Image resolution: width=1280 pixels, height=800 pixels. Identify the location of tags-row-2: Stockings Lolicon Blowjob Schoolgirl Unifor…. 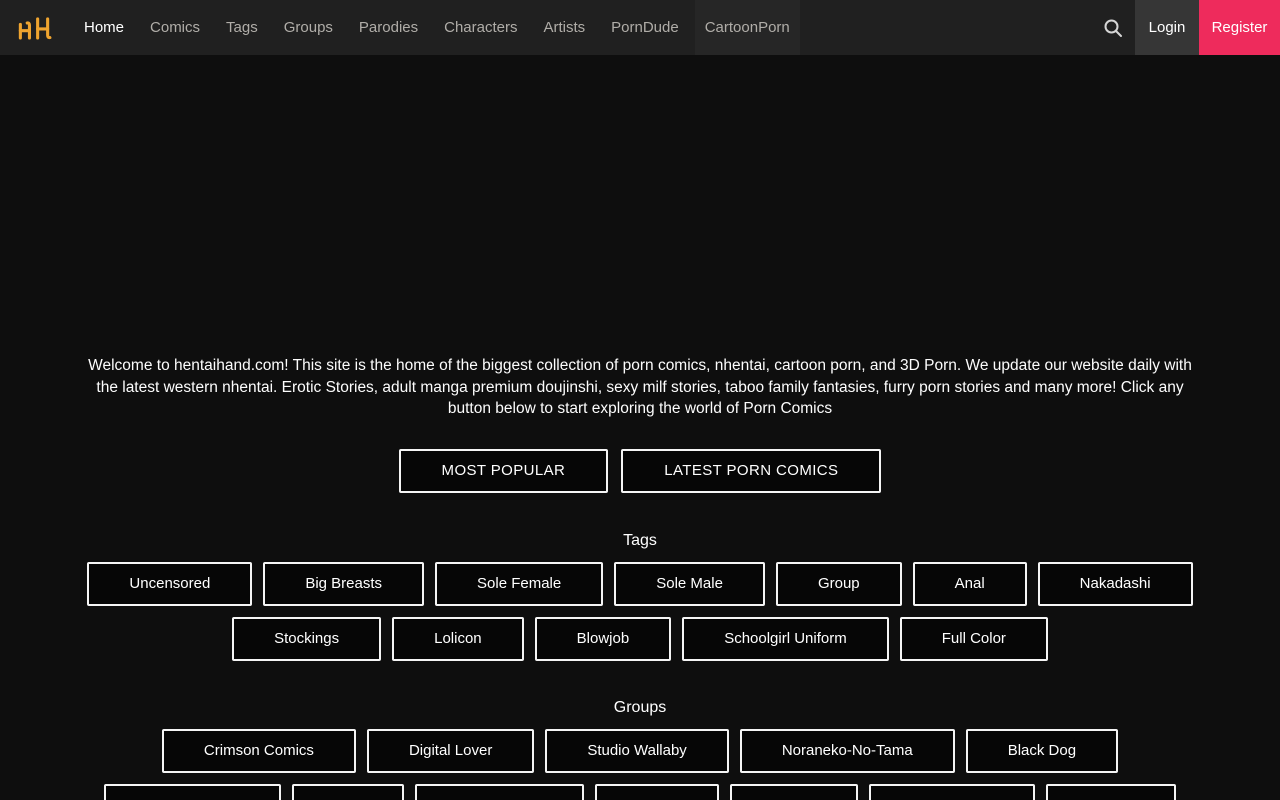
(640, 638).